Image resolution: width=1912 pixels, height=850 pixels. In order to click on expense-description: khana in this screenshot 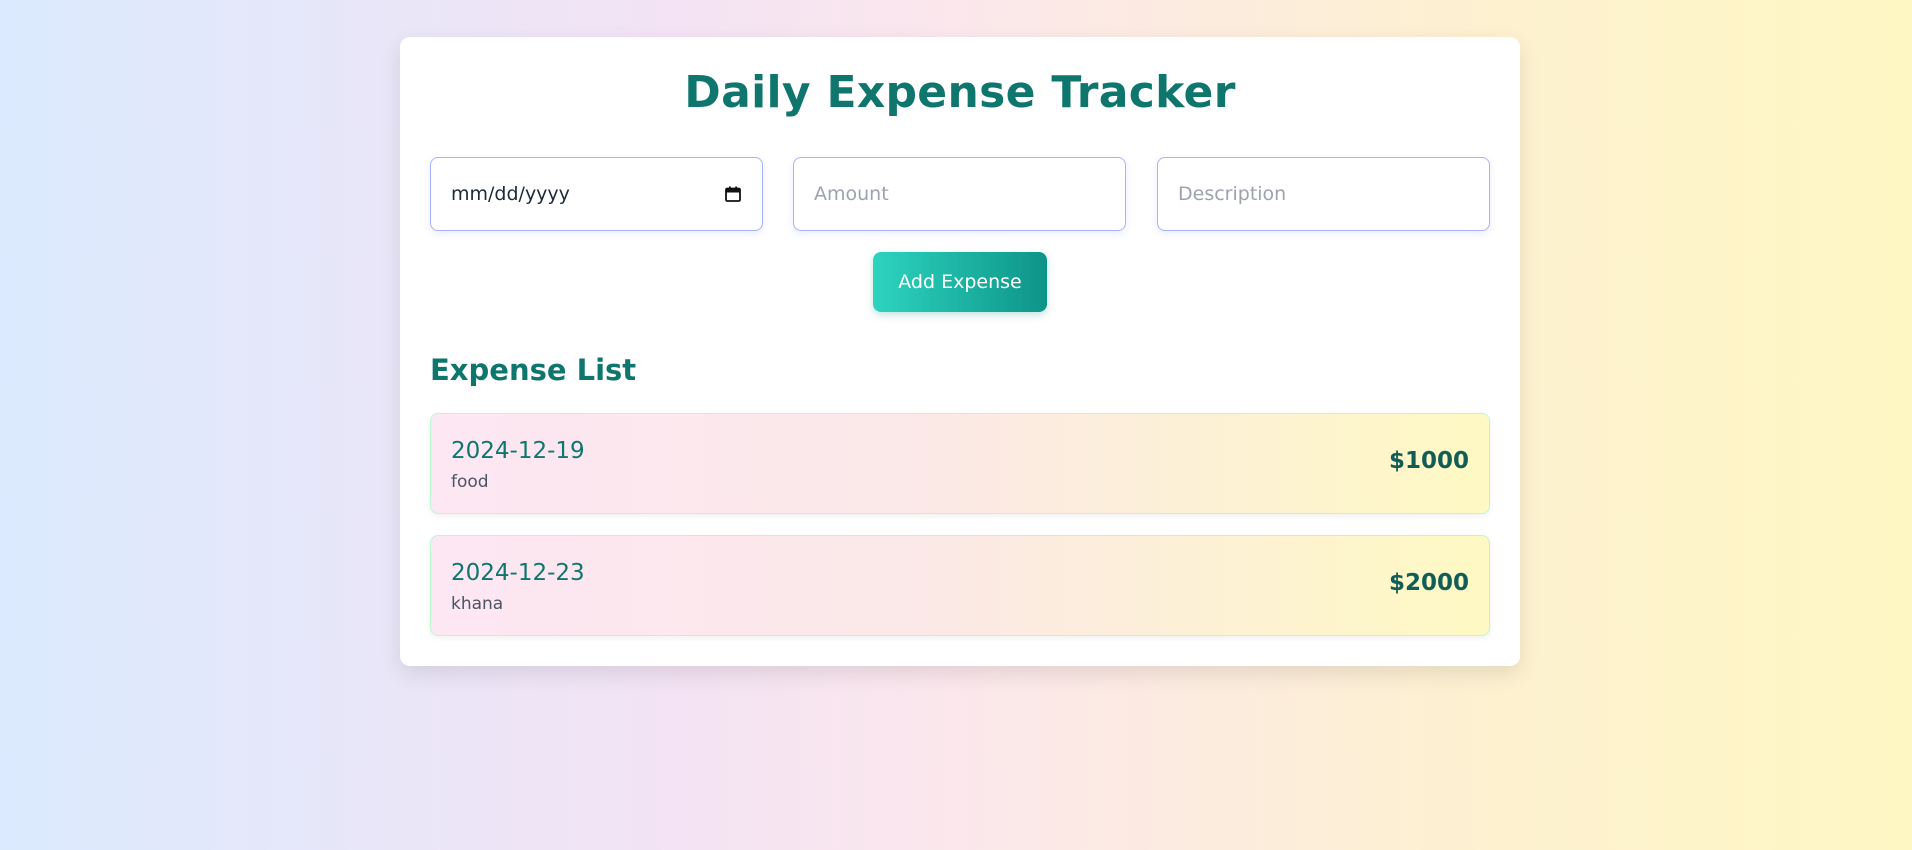, I will do `click(477, 604)`.